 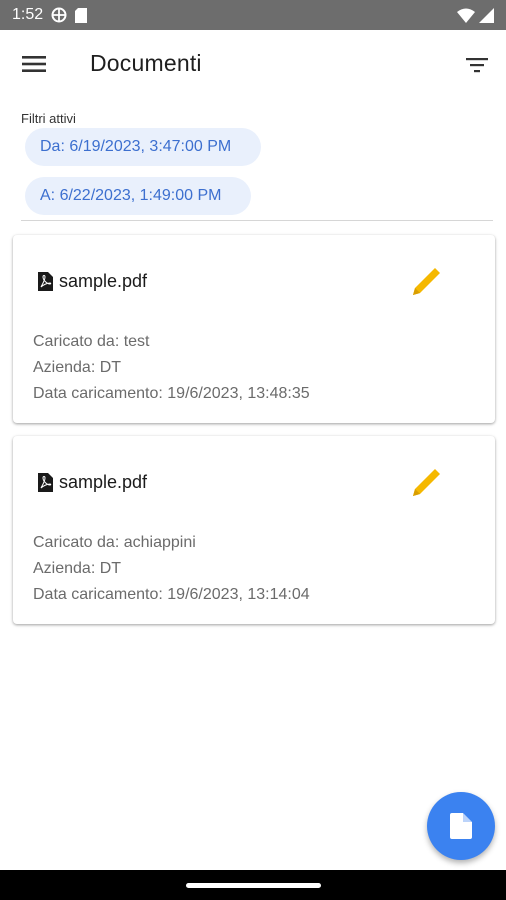 I want to click on filter-icon, so click(x=477, y=65).